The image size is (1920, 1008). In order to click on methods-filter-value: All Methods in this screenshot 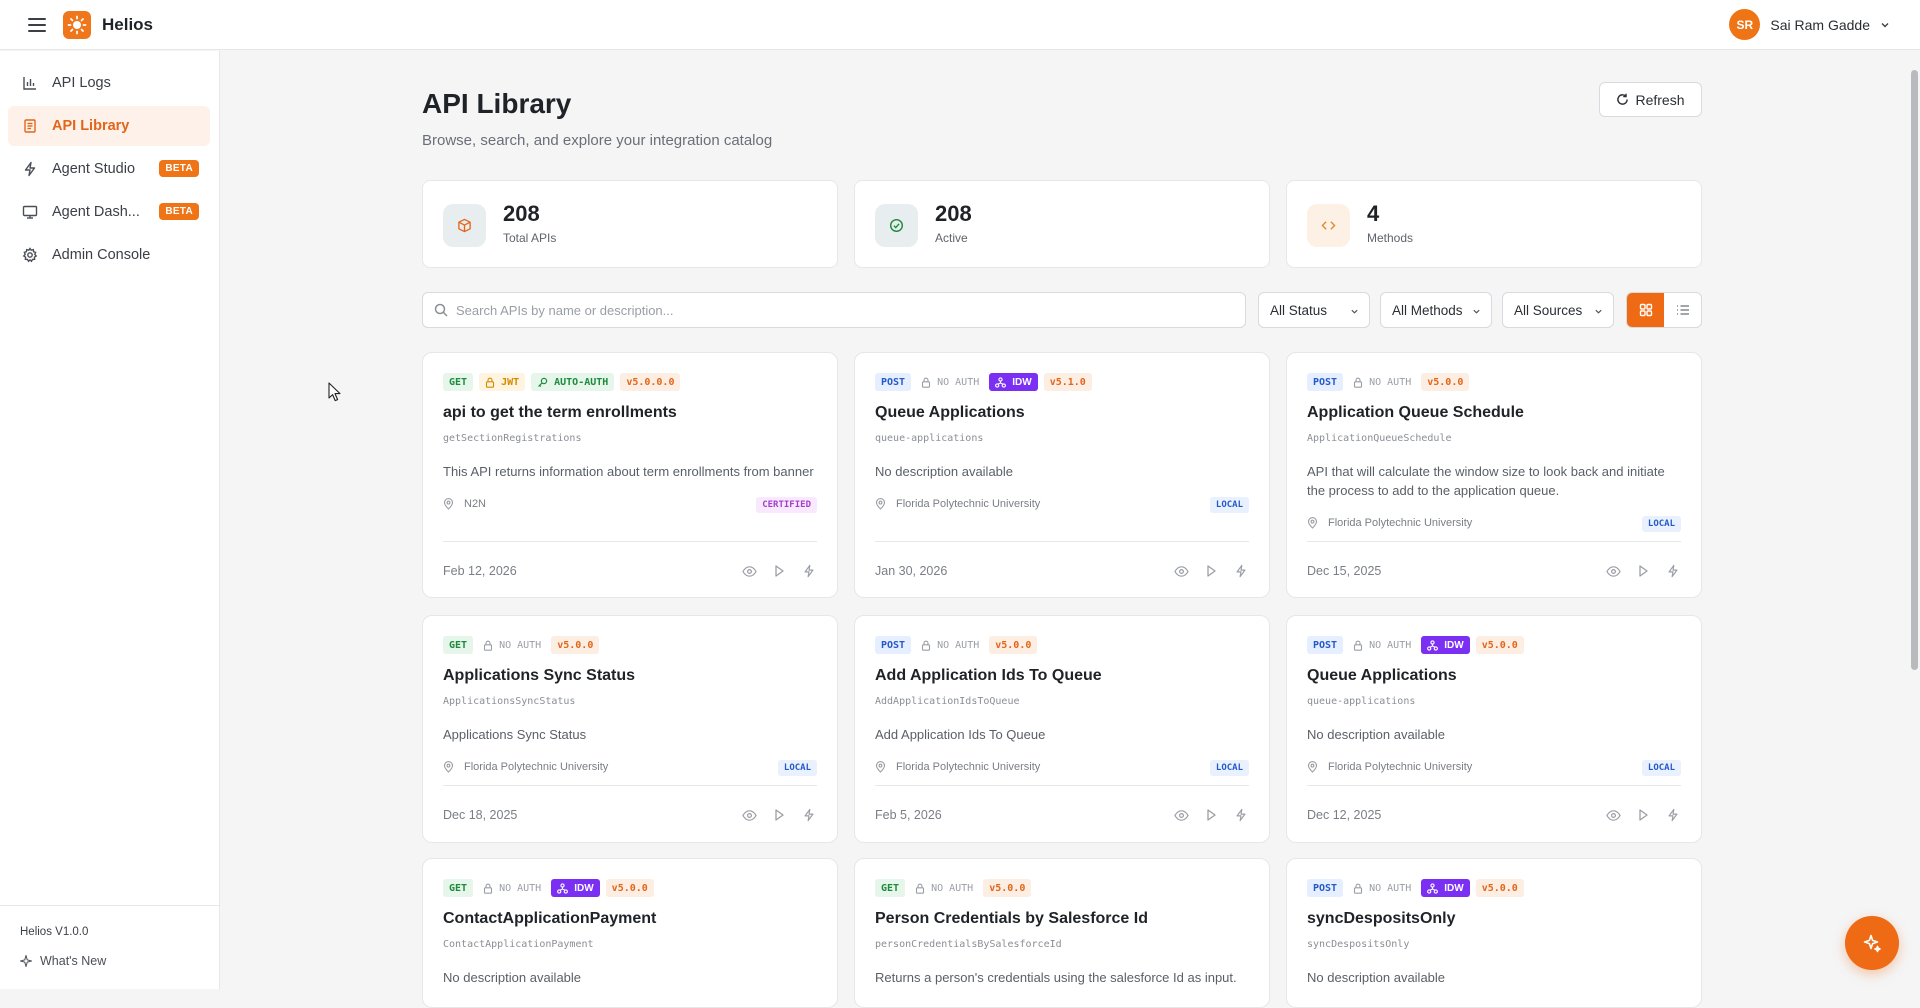, I will do `click(1427, 310)`.